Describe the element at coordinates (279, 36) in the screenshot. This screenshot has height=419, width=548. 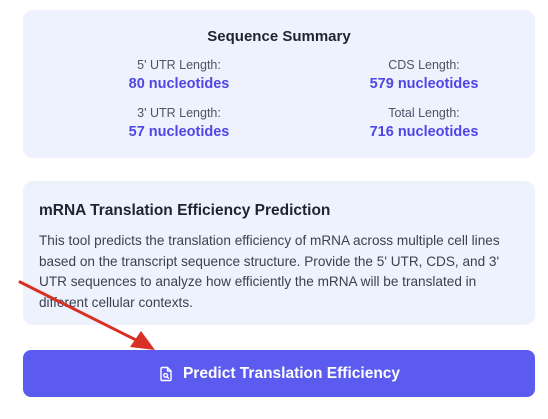
I see `sequence-summary-title: Sequence Summary` at that location.